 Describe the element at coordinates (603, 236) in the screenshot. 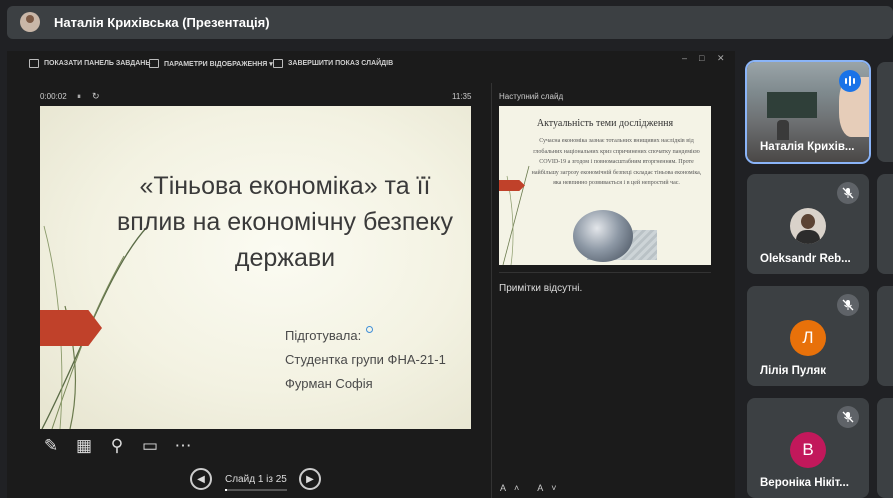

I see `globe-image` at that location.